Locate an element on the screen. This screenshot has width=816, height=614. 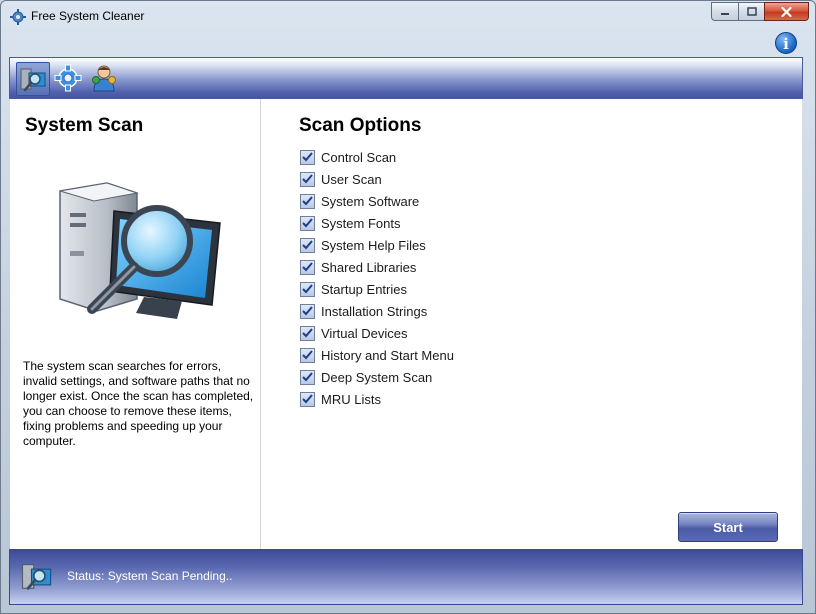
settings-tab is located at coordinates (69, 79).